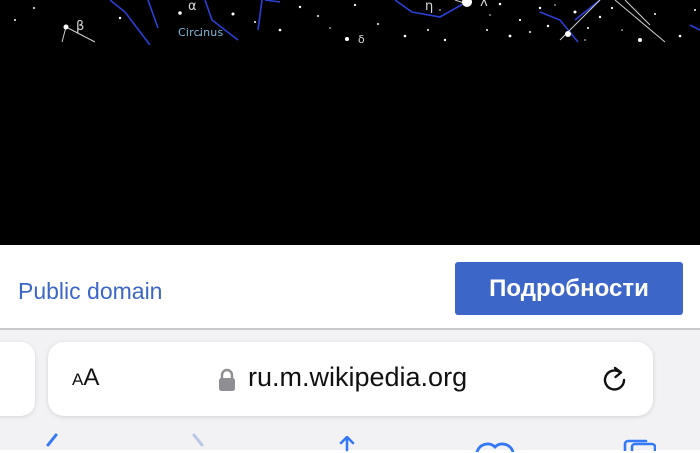  Describe the element at coordinates (17, 379) in the screenshot. I see `previous-tab-card` at that location.